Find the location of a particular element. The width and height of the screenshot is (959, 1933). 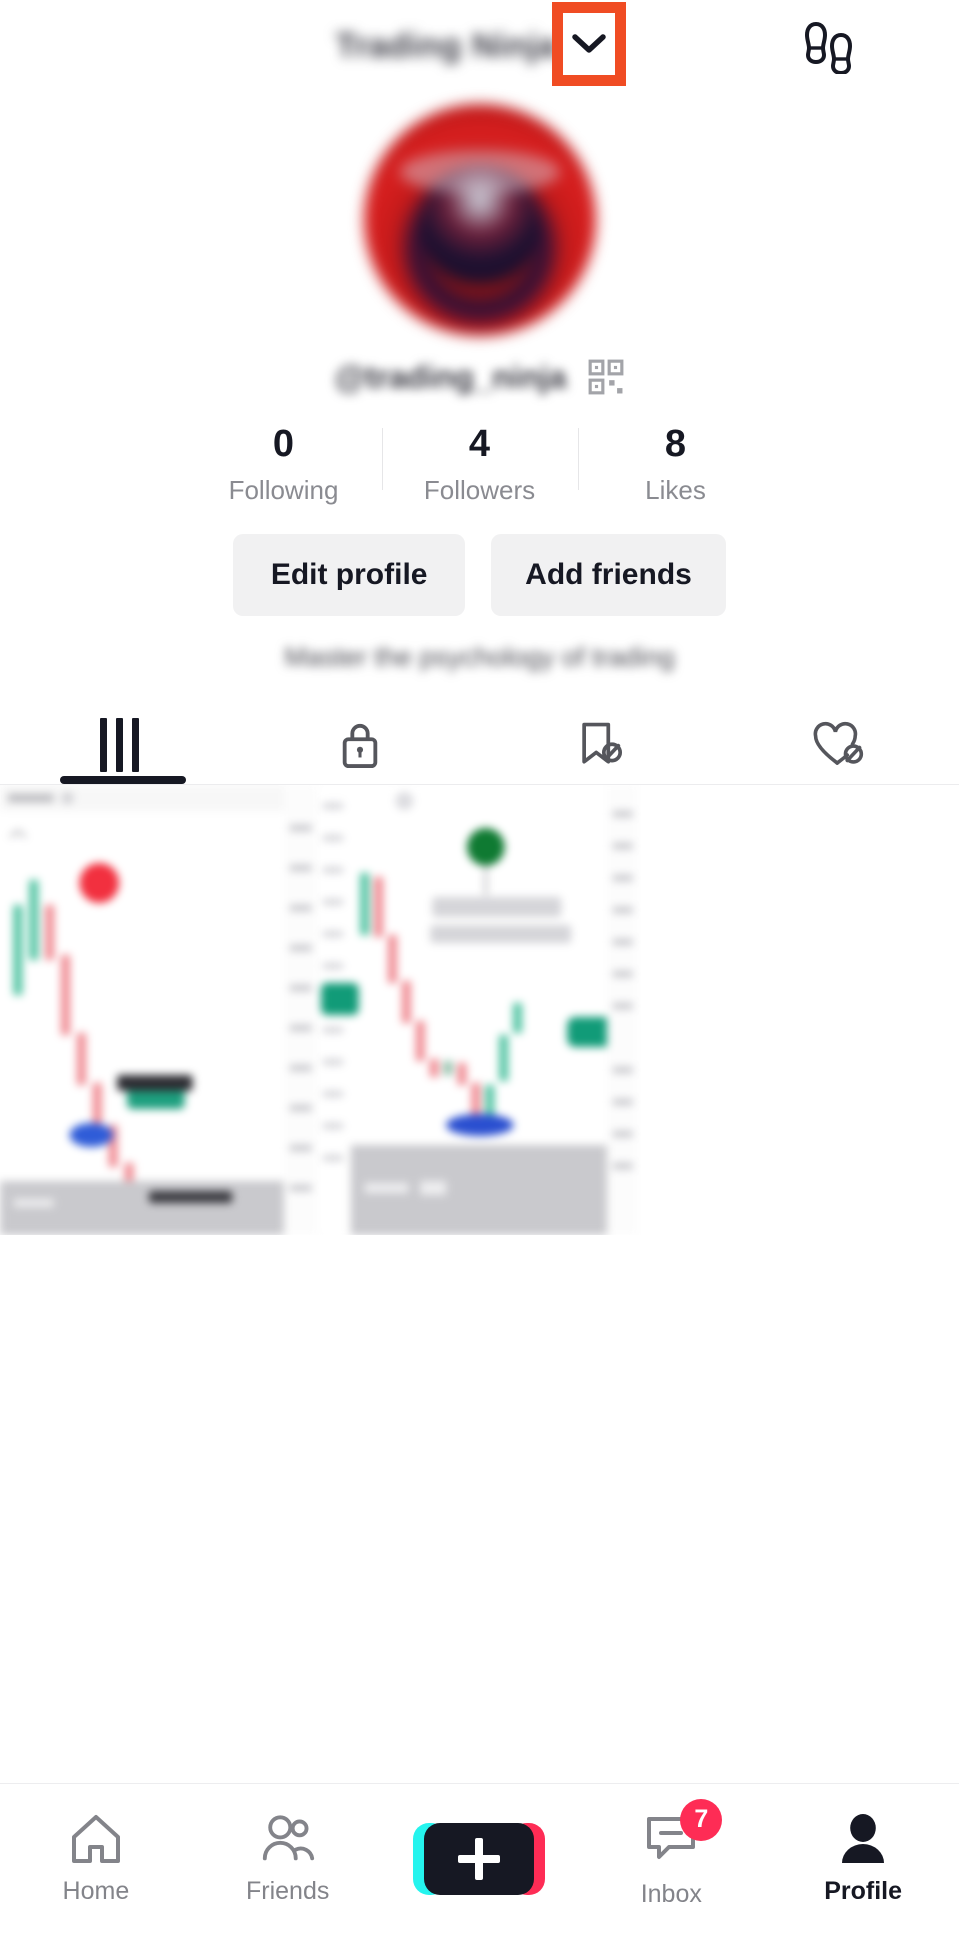

stat-followers: 4 Followers is located at coordinates (479, 464).